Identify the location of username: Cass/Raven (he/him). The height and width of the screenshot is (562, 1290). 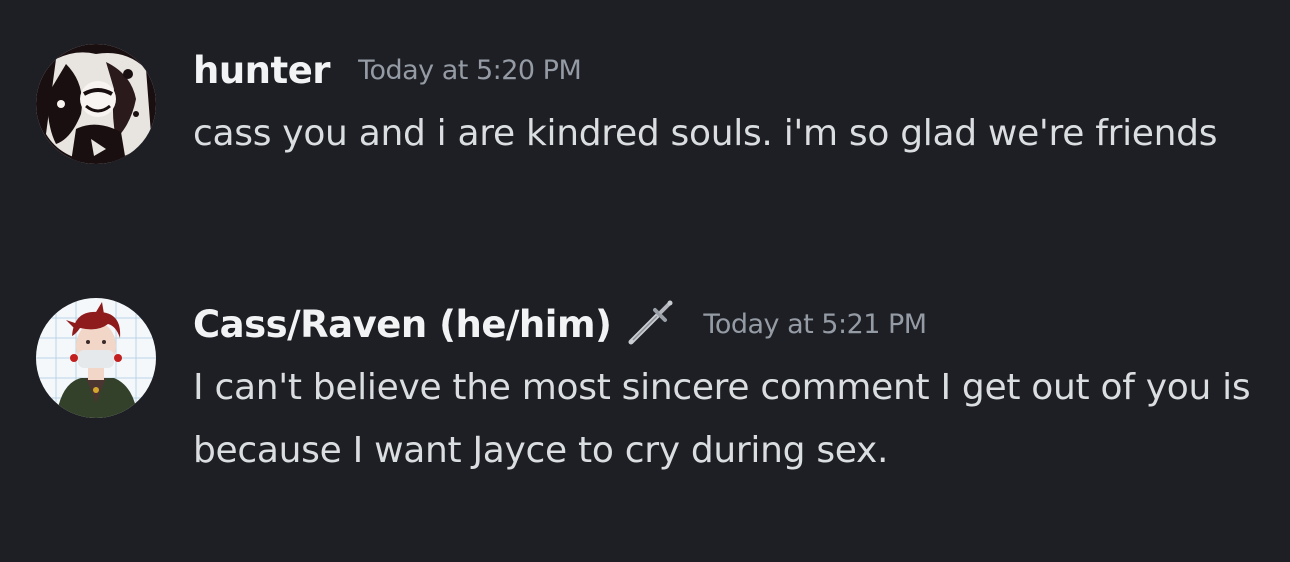
(402, 324).